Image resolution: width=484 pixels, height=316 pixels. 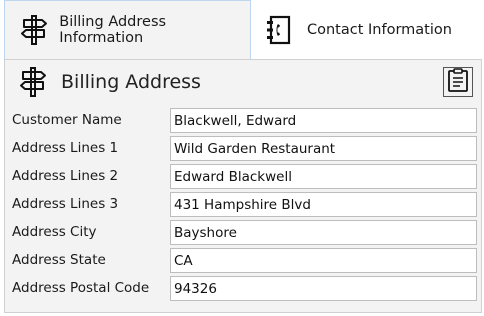 I want to click on address-book-icon, so click(x=279, y=30).